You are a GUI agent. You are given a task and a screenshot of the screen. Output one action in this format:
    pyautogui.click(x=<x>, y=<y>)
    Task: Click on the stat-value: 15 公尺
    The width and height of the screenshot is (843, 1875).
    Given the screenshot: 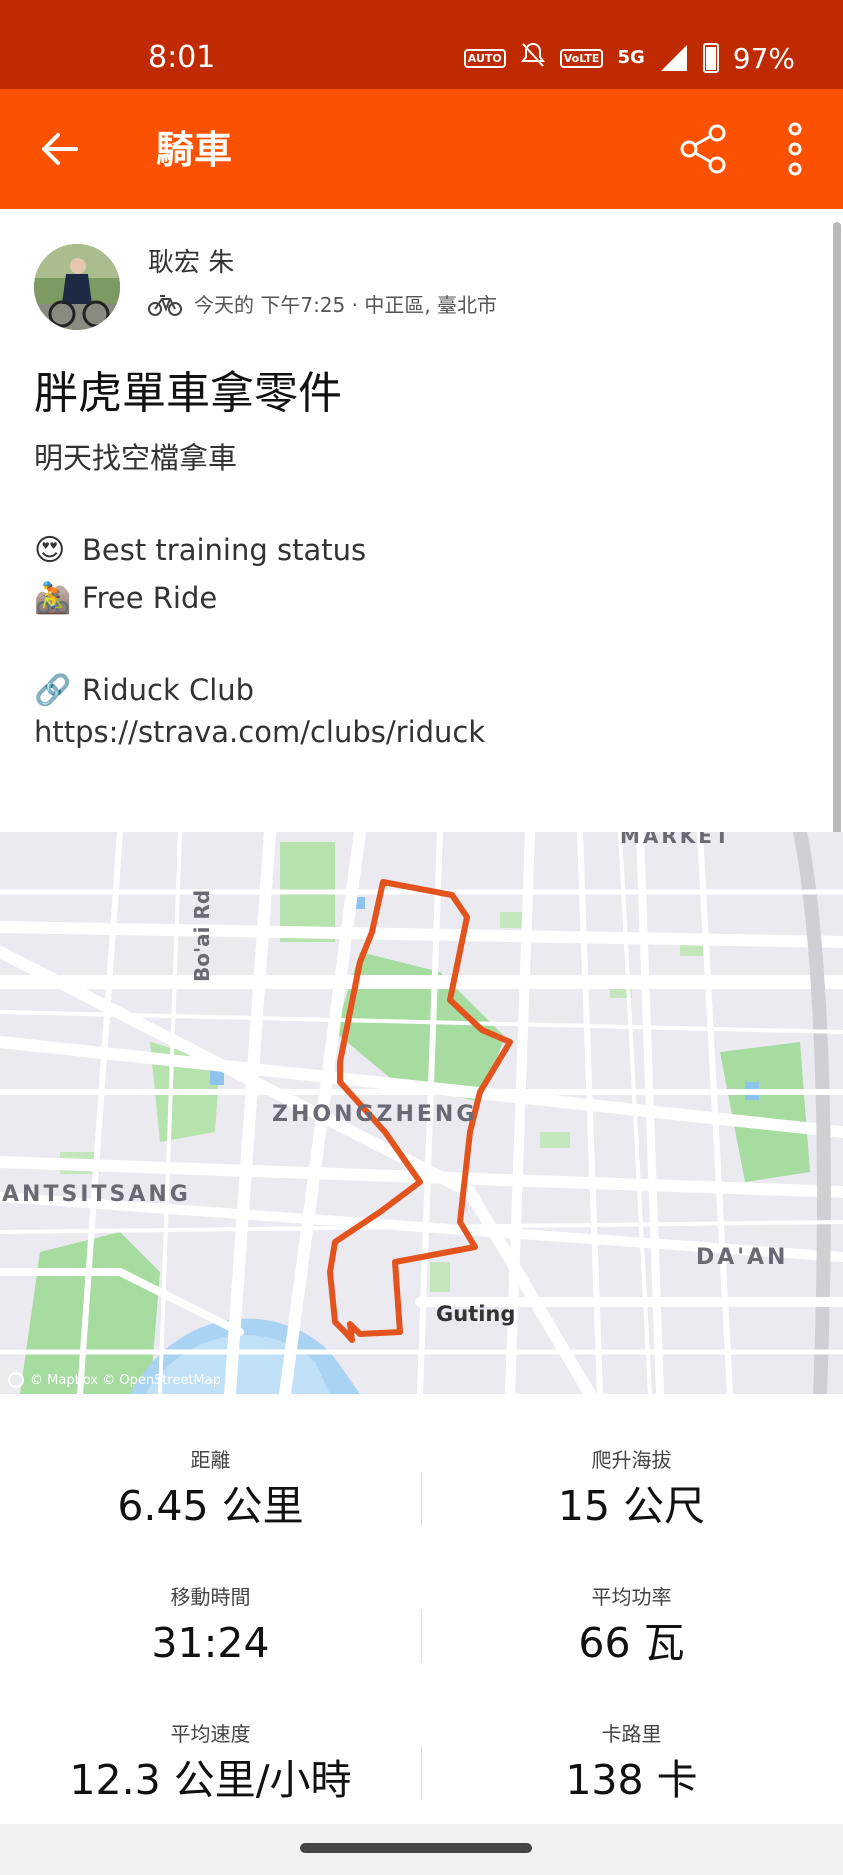 What is the action you would take?
    pyautogui.click(x=631, y=1506)
    